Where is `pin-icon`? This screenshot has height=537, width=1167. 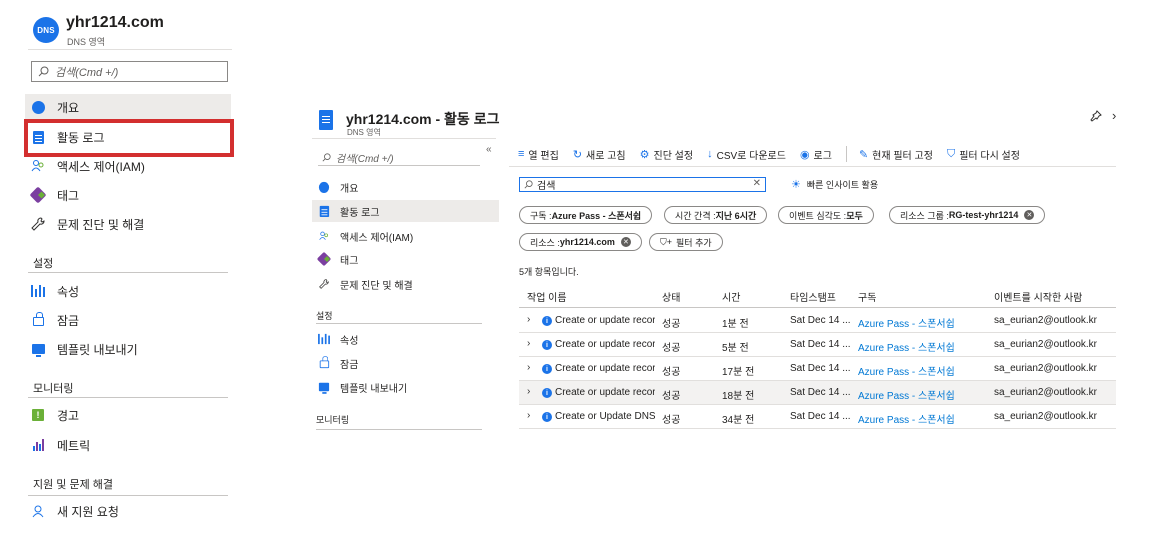 pin-icon is located at coordinates (1096, 117).